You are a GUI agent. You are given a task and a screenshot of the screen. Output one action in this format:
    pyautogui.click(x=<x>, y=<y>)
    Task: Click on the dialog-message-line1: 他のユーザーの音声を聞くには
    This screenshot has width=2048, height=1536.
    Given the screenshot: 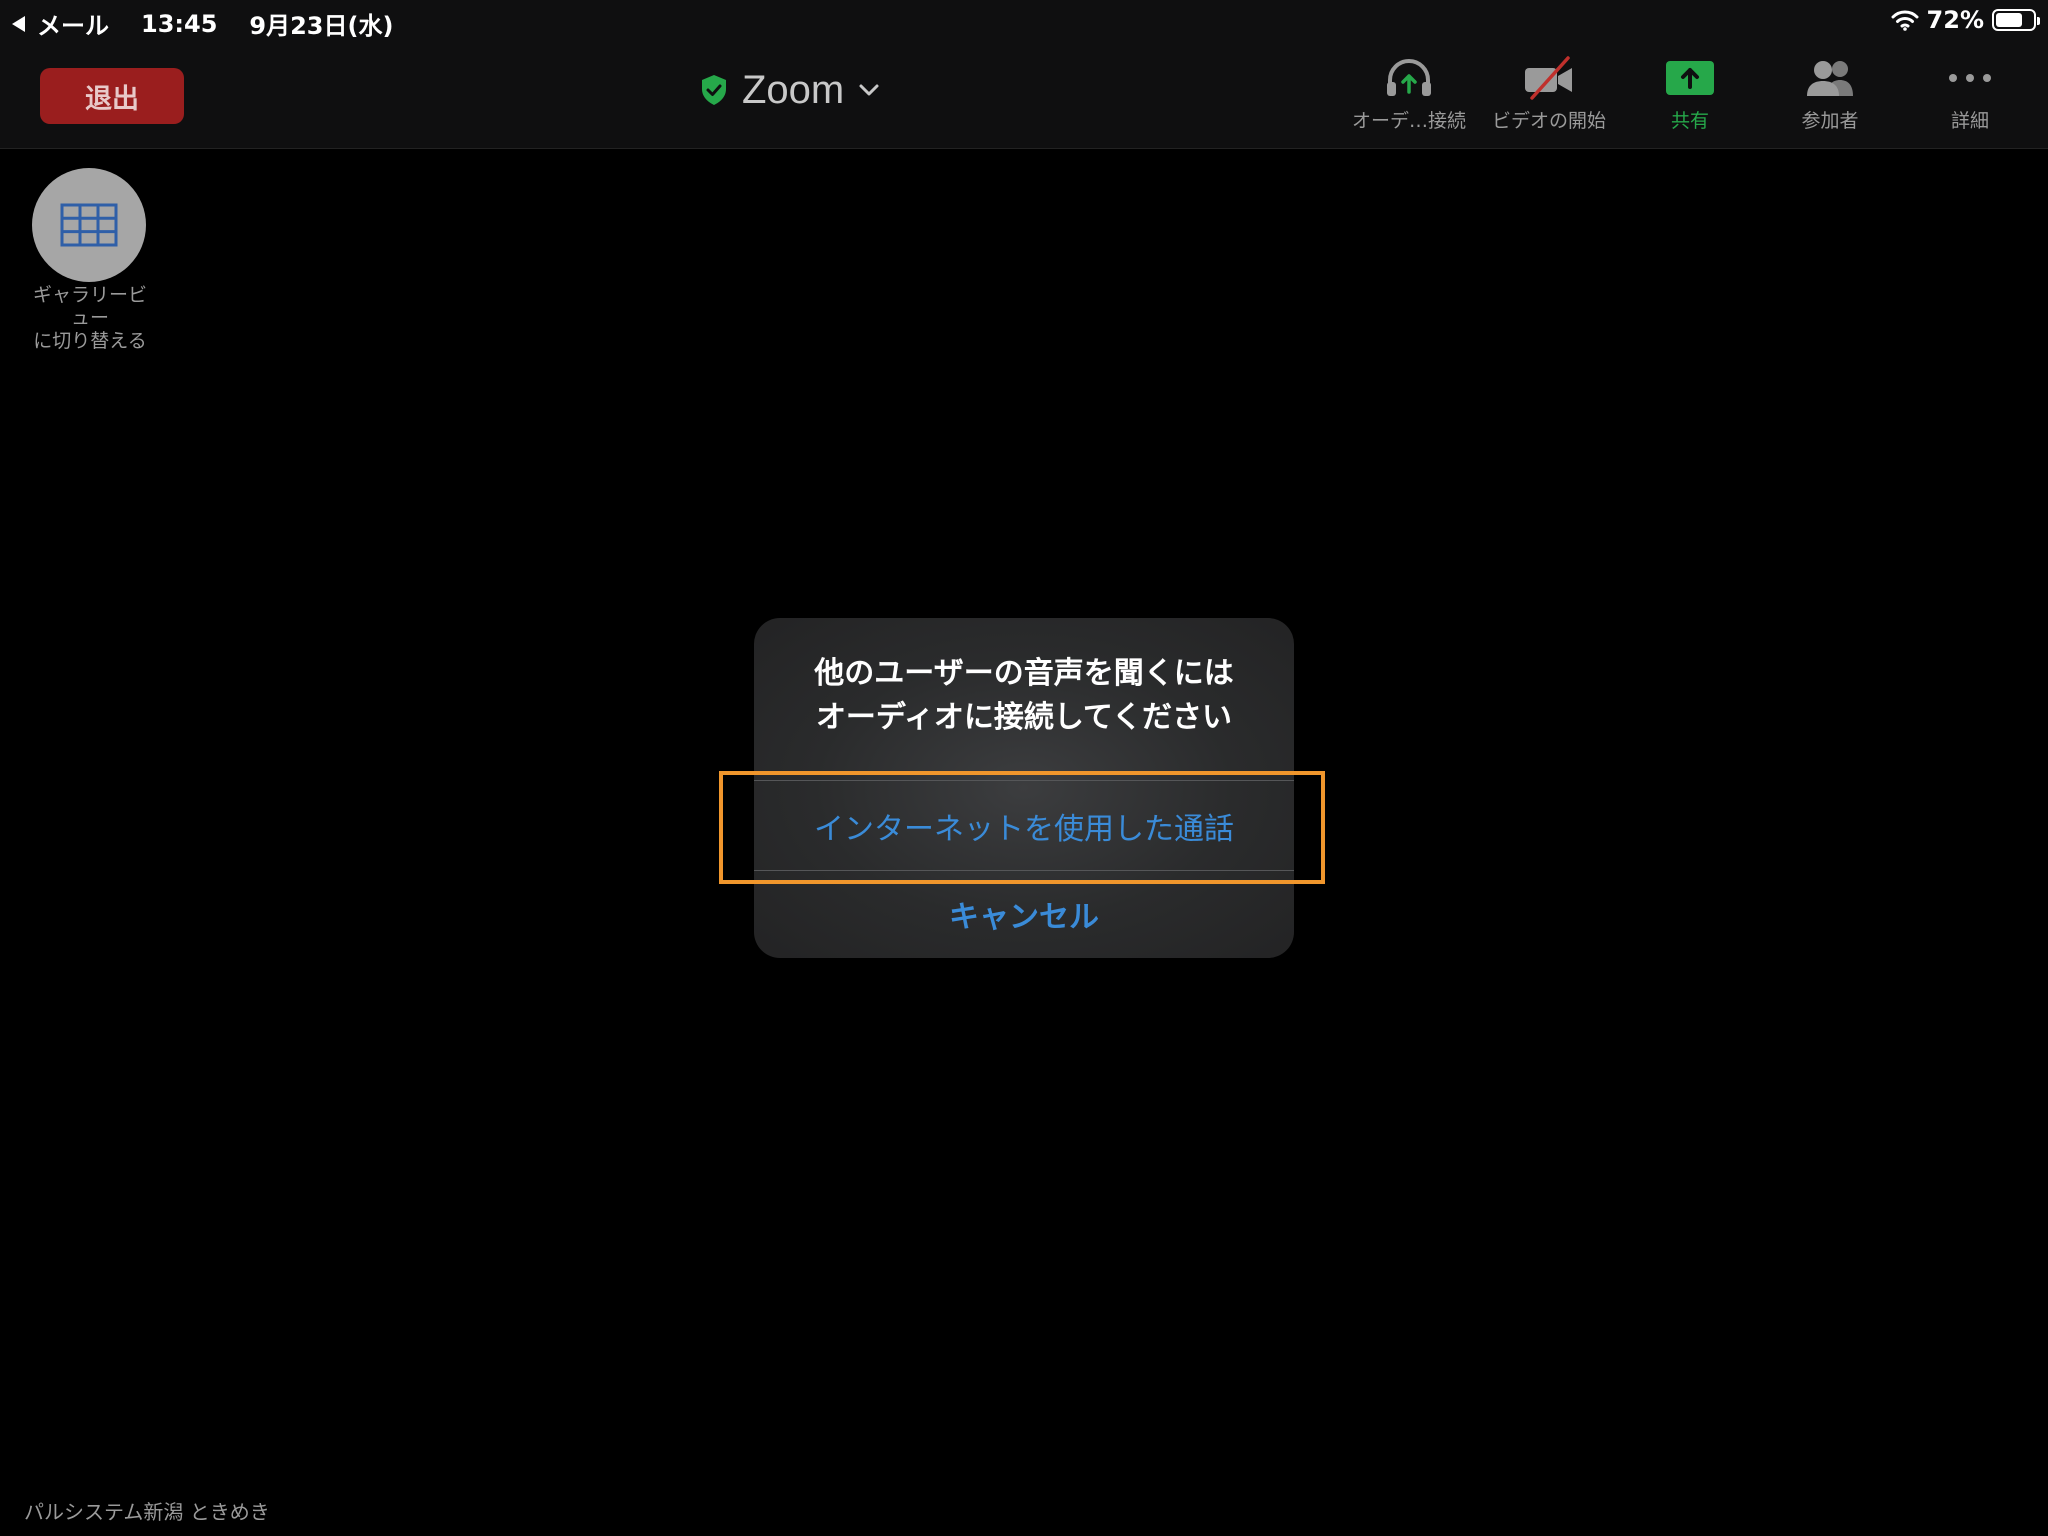 What is the action you would take?
    pyautogui.click(x=1024, y=673)
    